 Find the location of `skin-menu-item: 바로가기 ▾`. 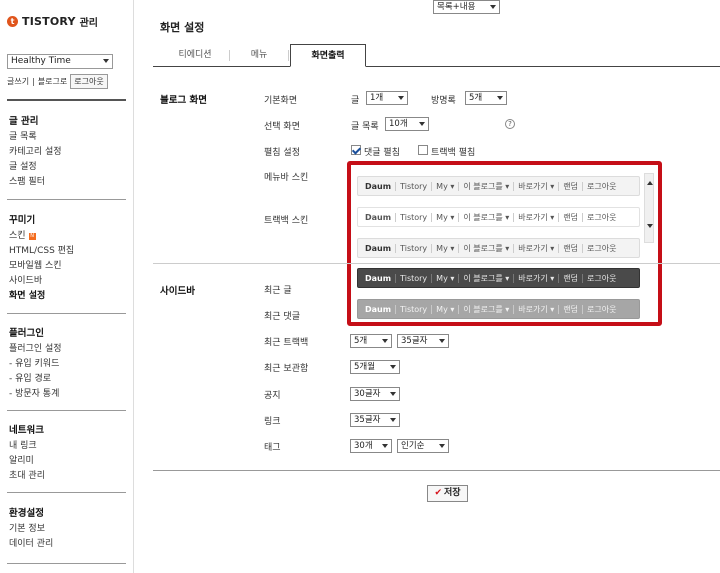

skin-menu-item: 바로가기 ▾ is located at coordinates (536, 217).